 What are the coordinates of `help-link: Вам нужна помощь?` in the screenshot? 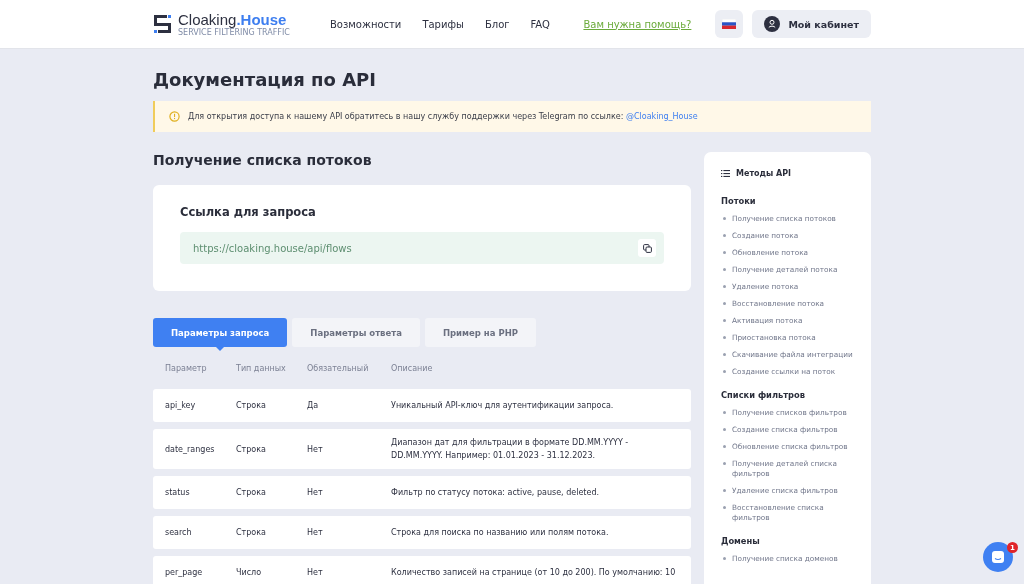 It's located at (637, 24).